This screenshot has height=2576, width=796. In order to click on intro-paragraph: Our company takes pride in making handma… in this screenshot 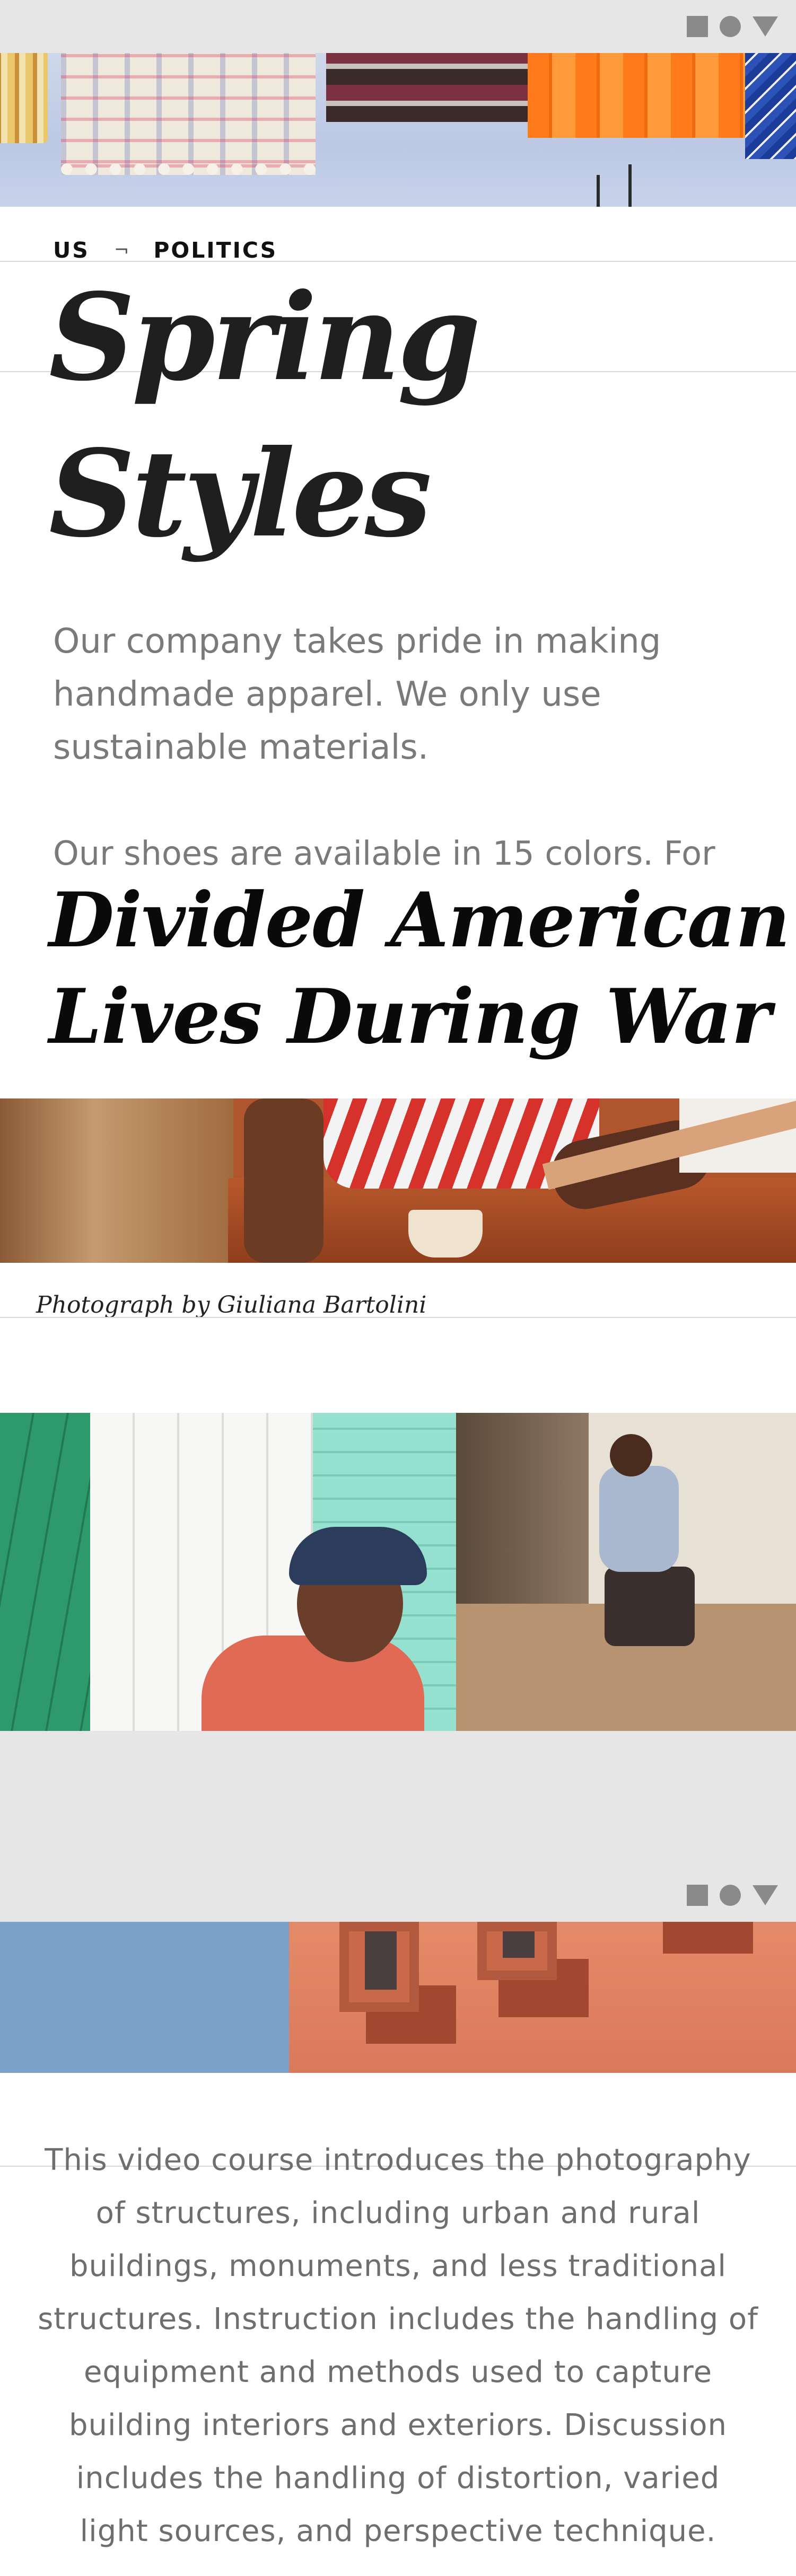, I will do `click(357, 694)`.